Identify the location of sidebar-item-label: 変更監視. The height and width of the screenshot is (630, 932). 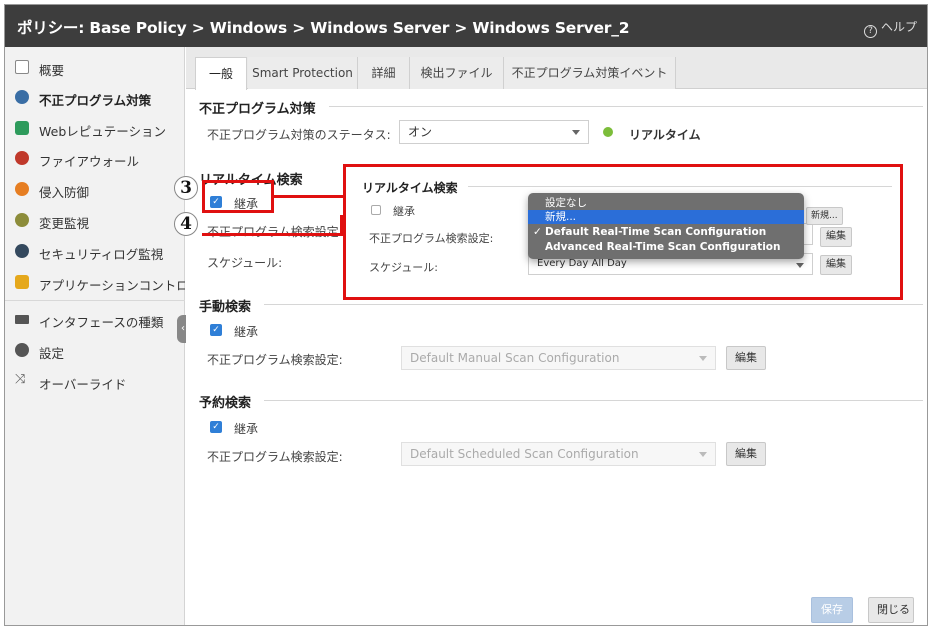
(64, 223).